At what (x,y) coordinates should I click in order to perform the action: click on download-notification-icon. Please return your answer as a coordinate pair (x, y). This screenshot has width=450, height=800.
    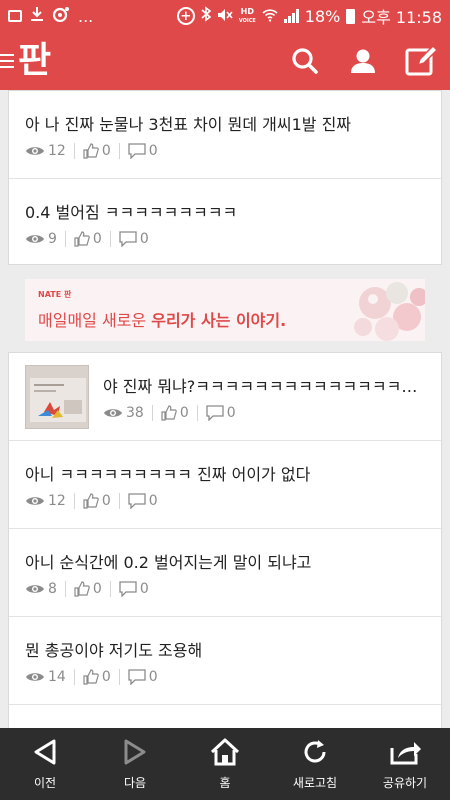
    Looking at the image, I should click on (37, 16).